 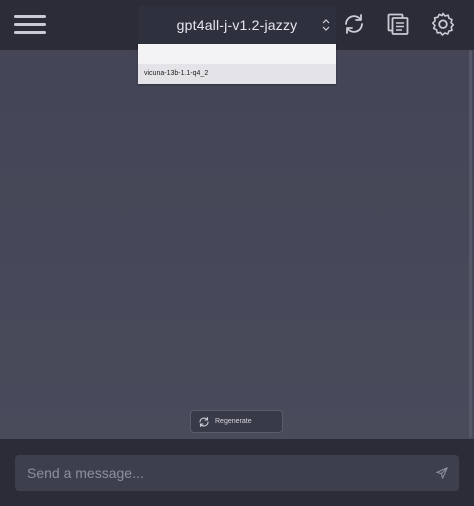 I want to click on model-selector-value: gpt4all-j-v1.2-jazzy, so click(x=237, y=25).